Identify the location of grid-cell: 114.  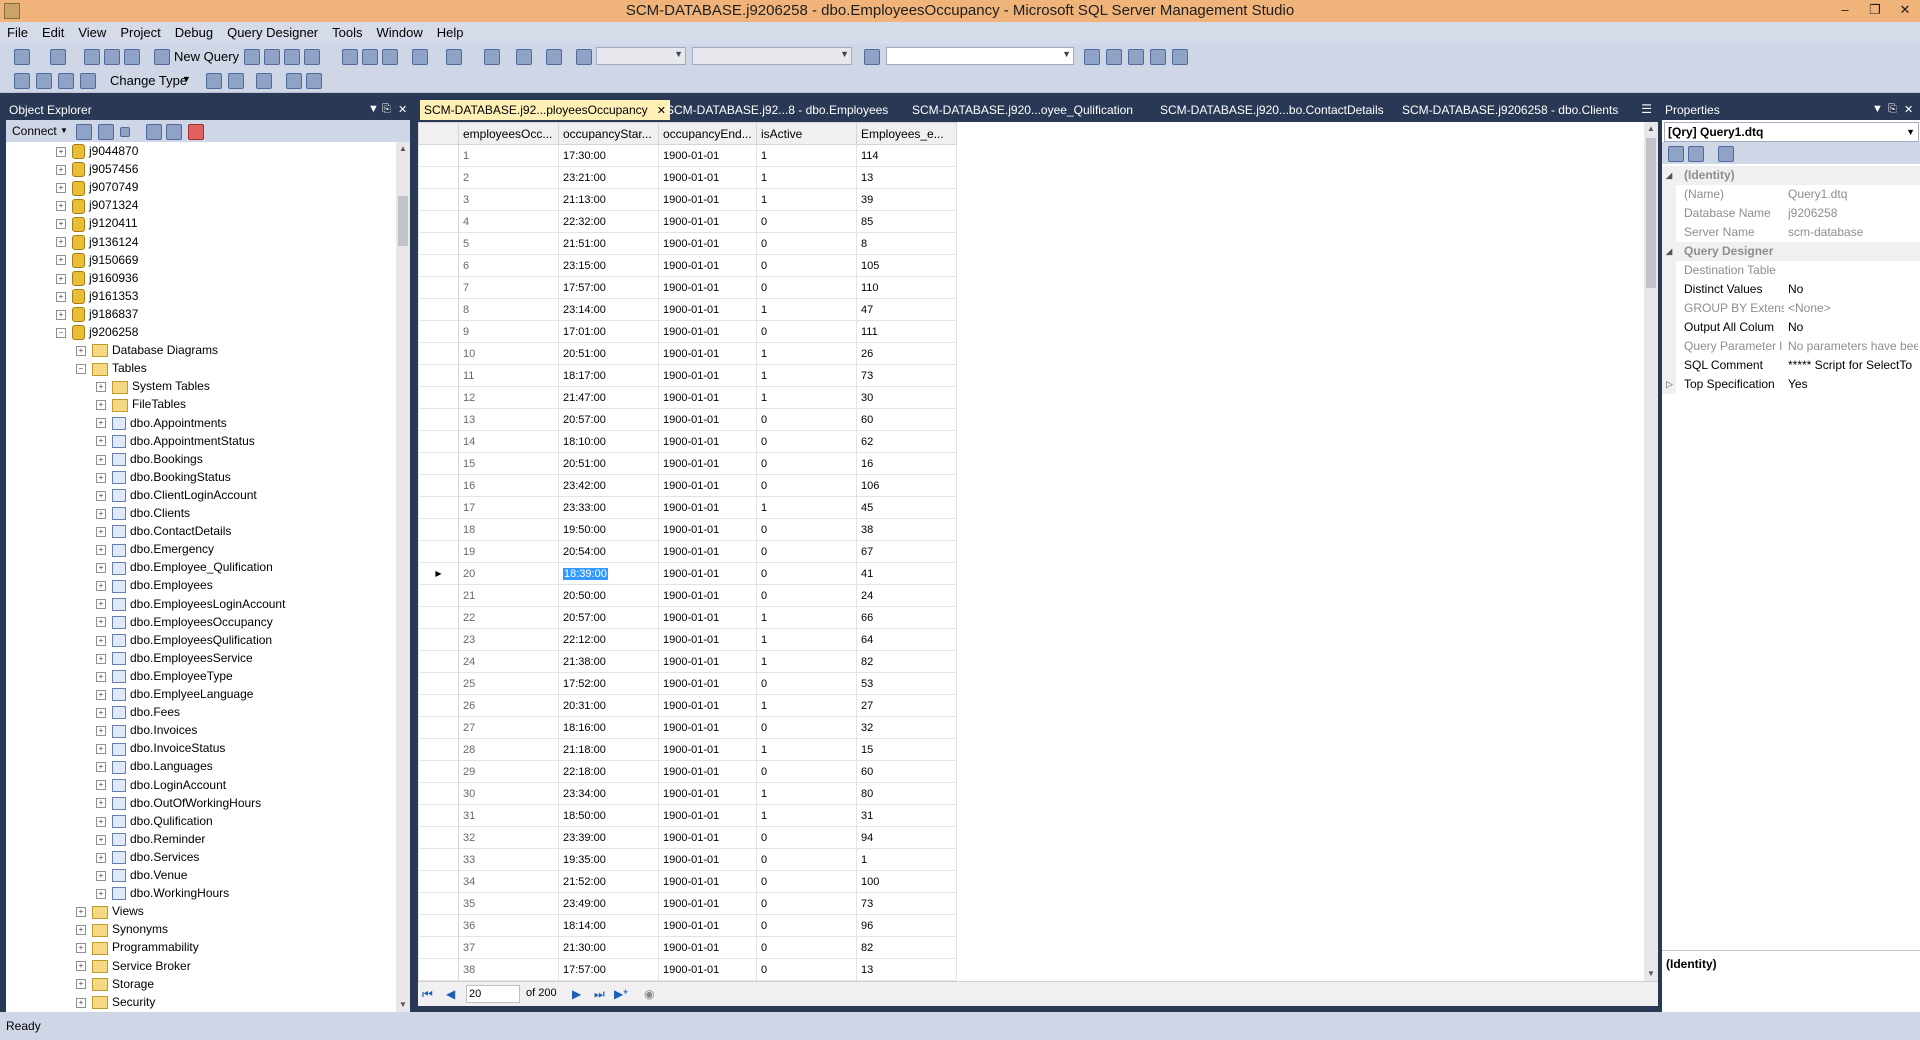
(906, 155).